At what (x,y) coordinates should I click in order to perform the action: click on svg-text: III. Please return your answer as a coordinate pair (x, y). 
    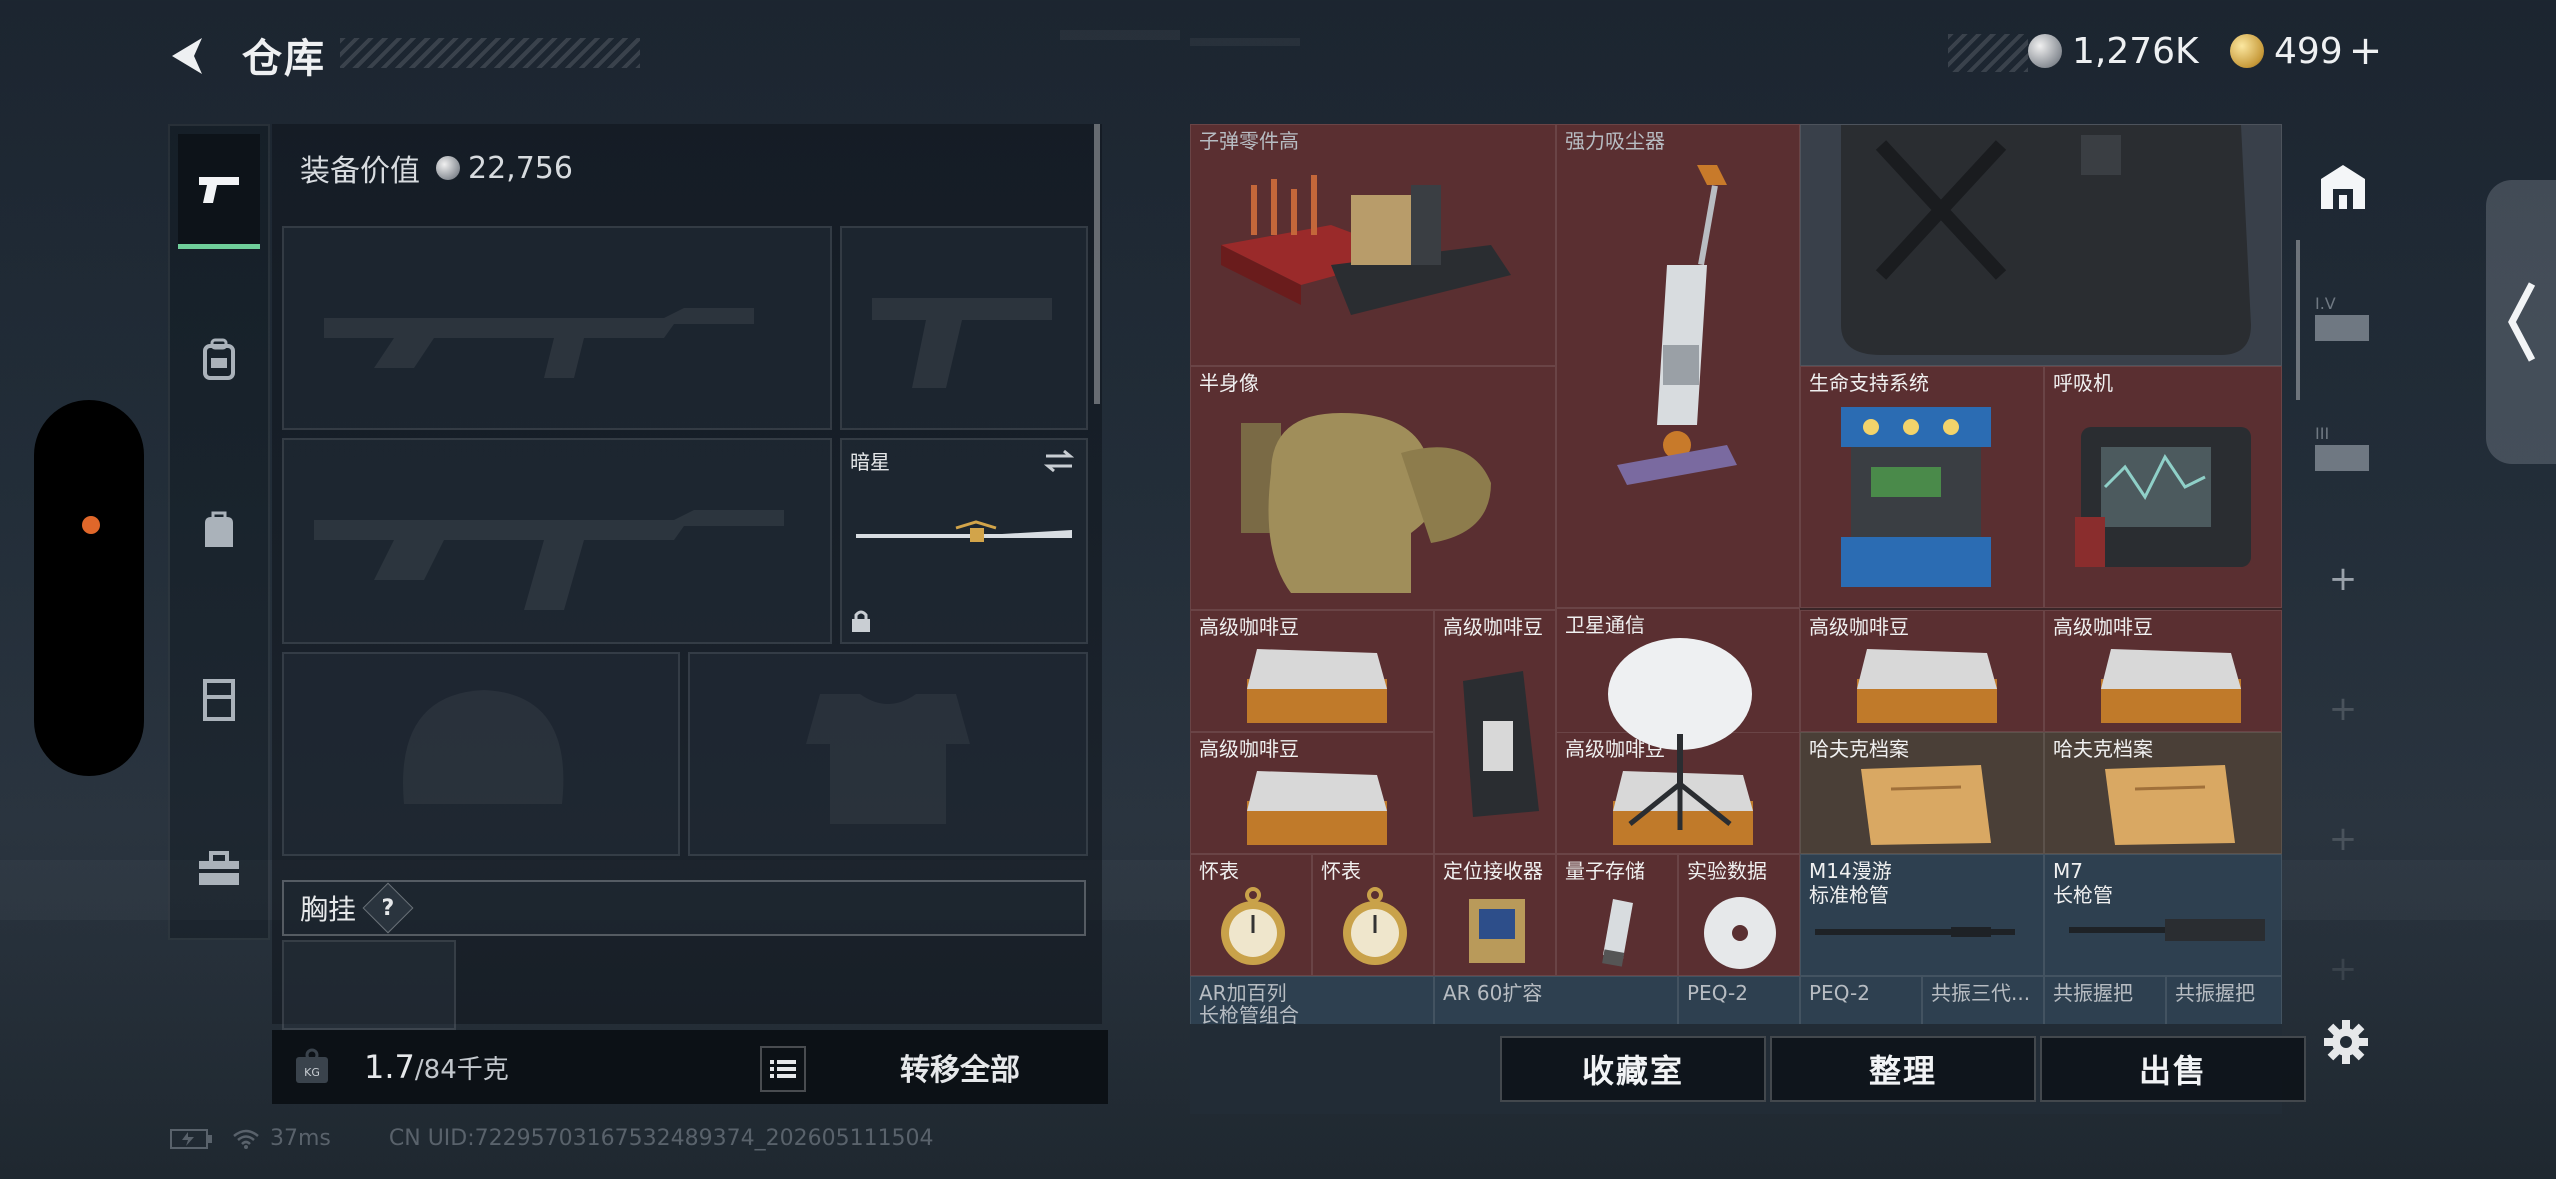
    Looking at the image, I should click on (2322, 433).